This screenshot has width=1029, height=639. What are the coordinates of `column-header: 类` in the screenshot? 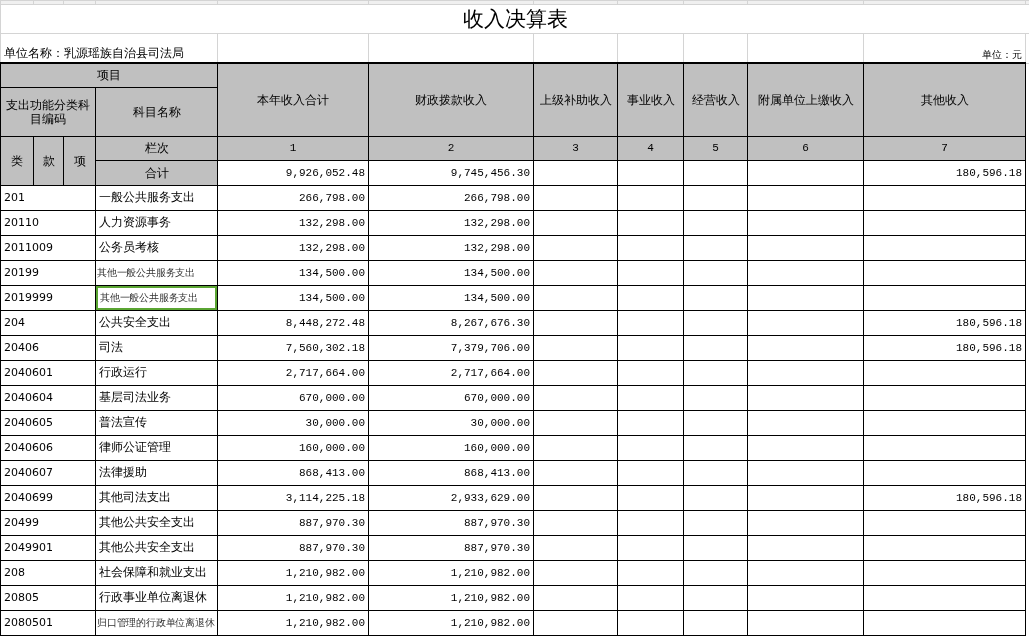 It's located at (17, 160).